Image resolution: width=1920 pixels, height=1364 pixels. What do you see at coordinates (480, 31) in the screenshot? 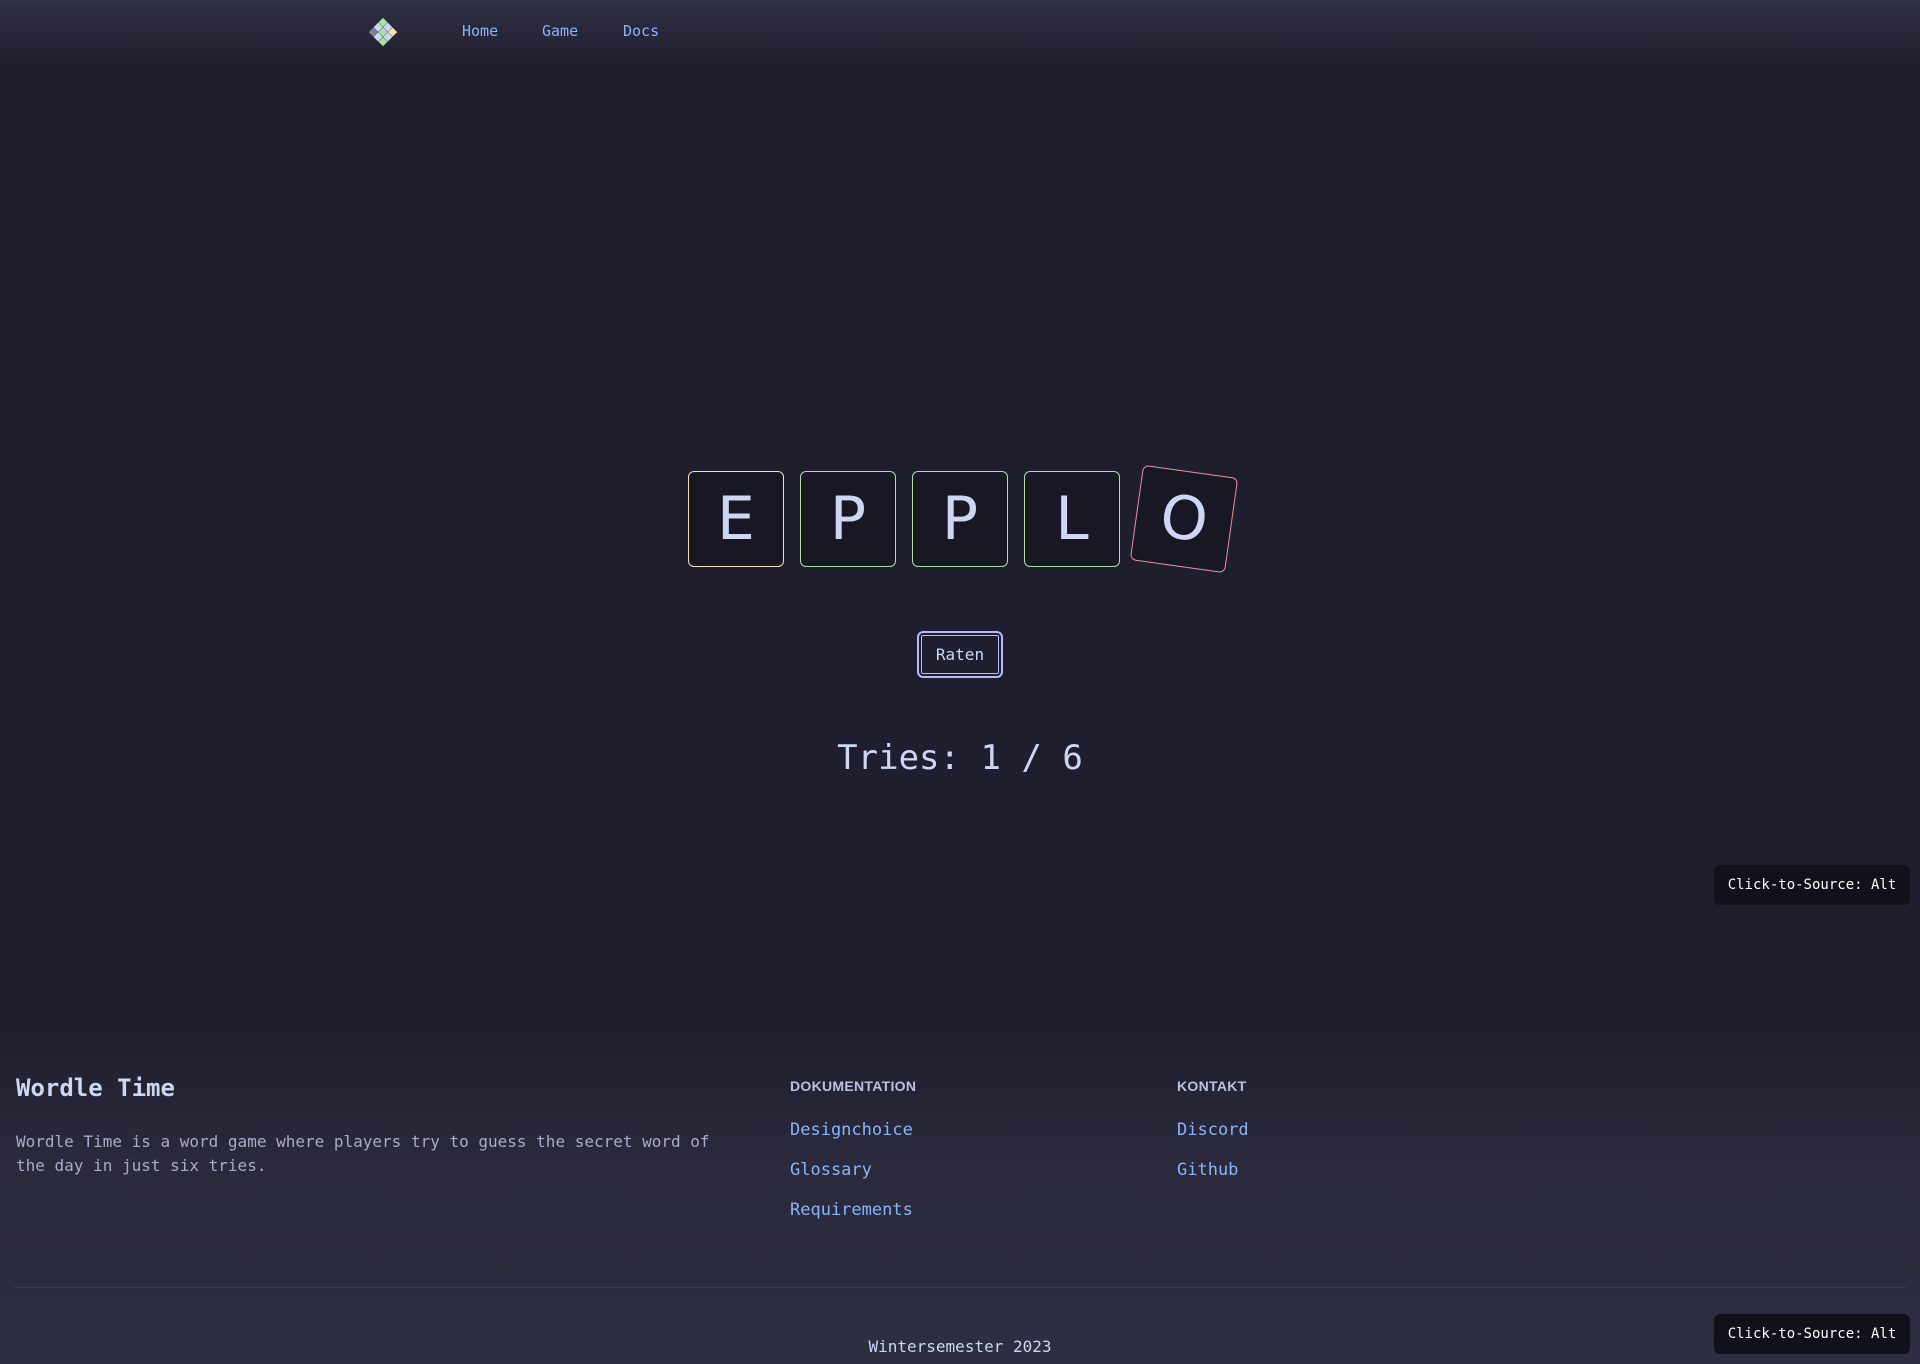
I see `nav-link-home: Home` at bounding box center [480, 31].